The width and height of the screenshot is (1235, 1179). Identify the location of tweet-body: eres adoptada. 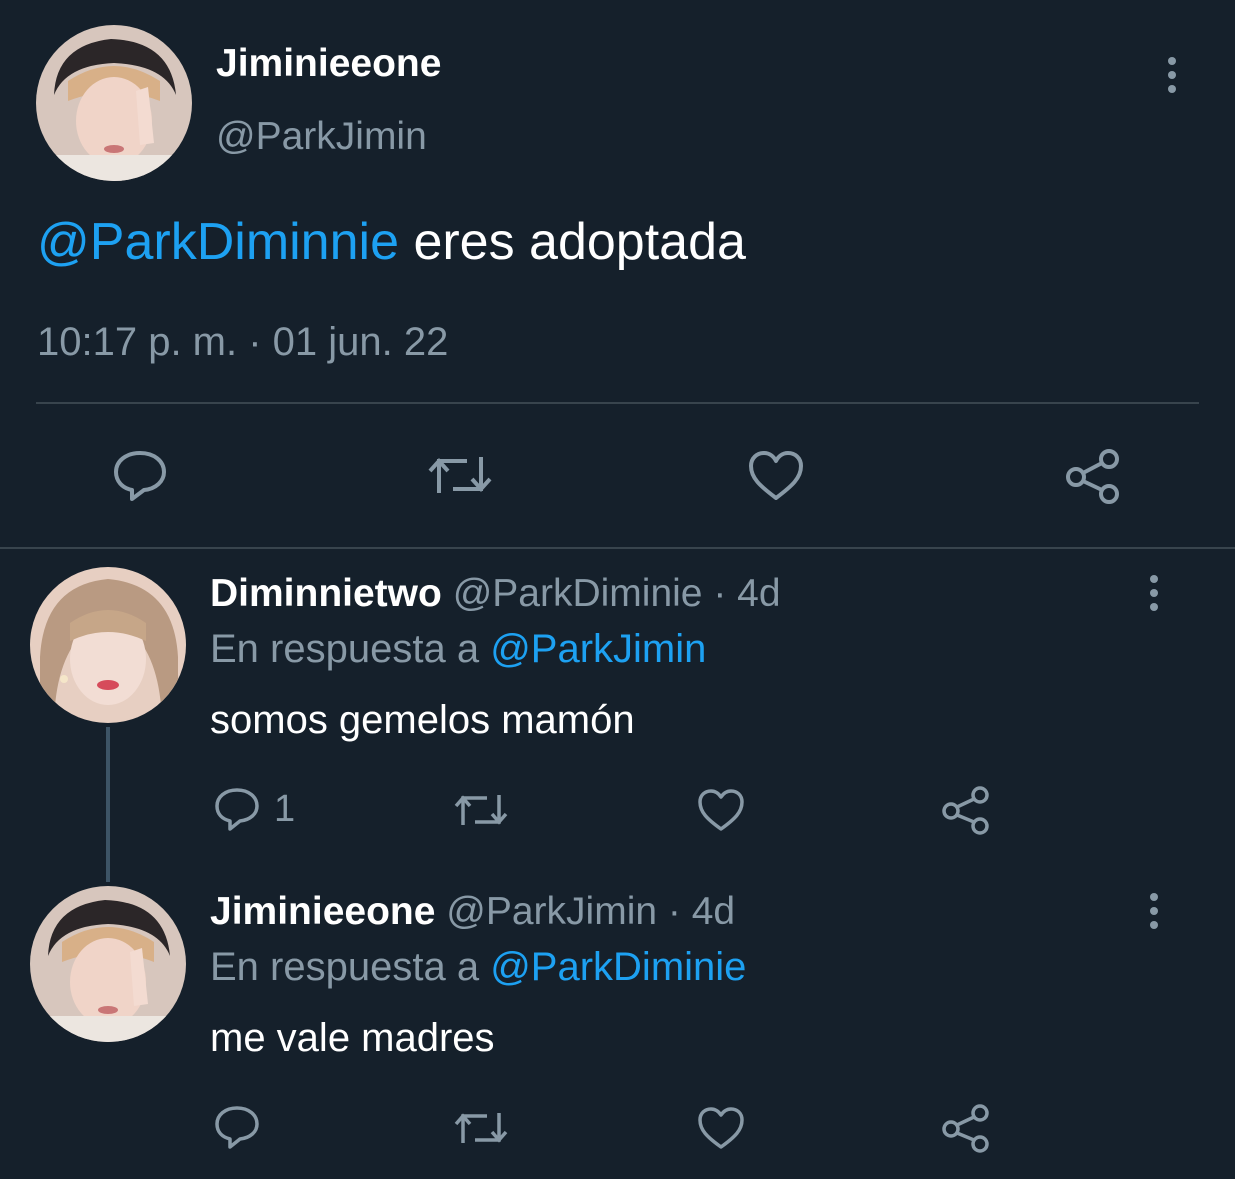
(572, 242).